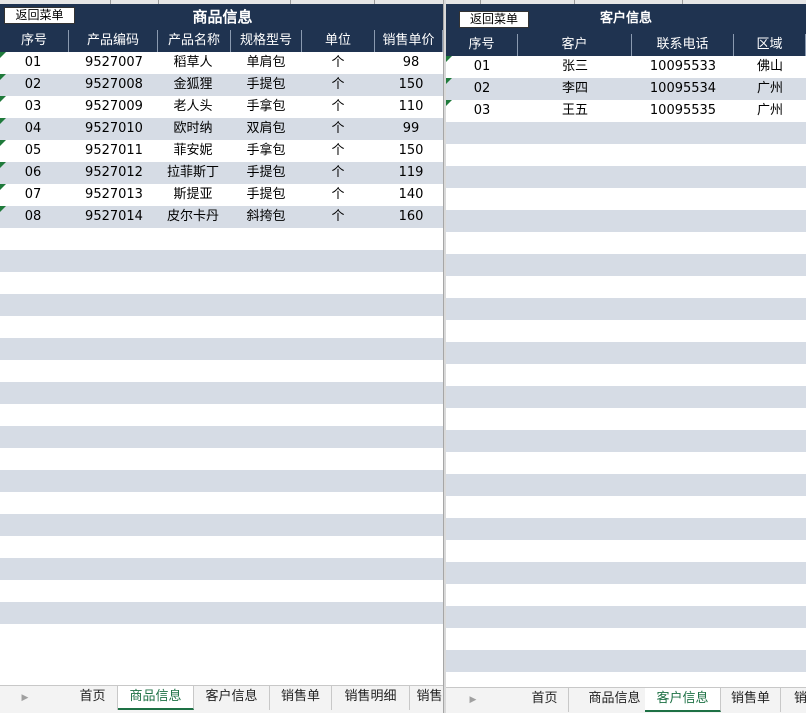  What do you see at coordinates (114, 85) in the screenshot?
I see `table-cell: 9527008` at bounding box center [114, 85].